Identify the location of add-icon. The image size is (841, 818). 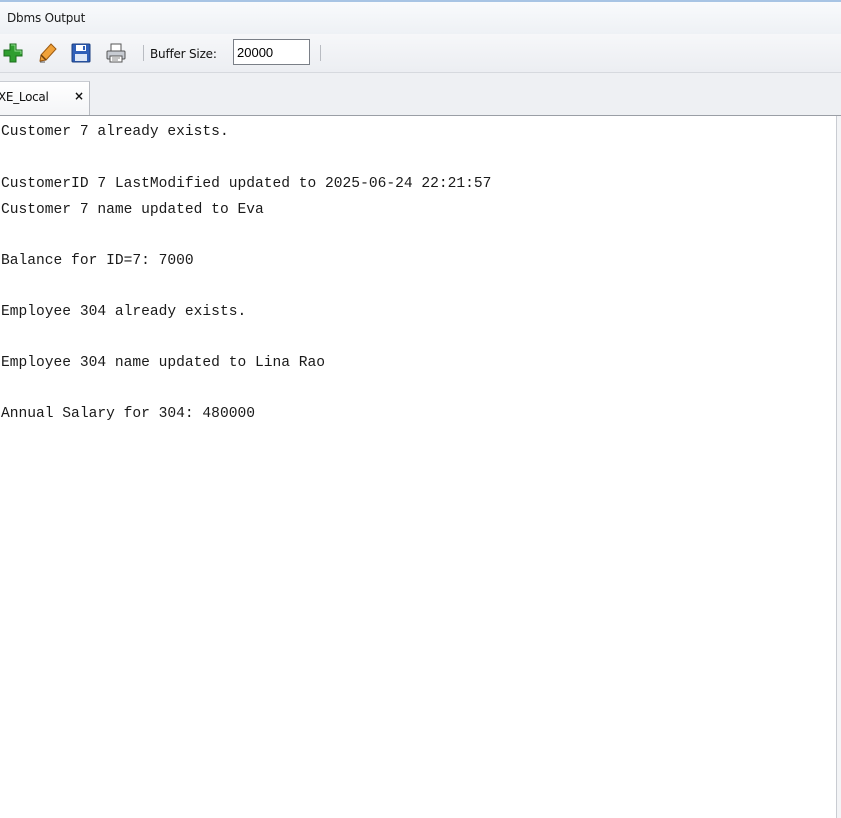
(13, 53).